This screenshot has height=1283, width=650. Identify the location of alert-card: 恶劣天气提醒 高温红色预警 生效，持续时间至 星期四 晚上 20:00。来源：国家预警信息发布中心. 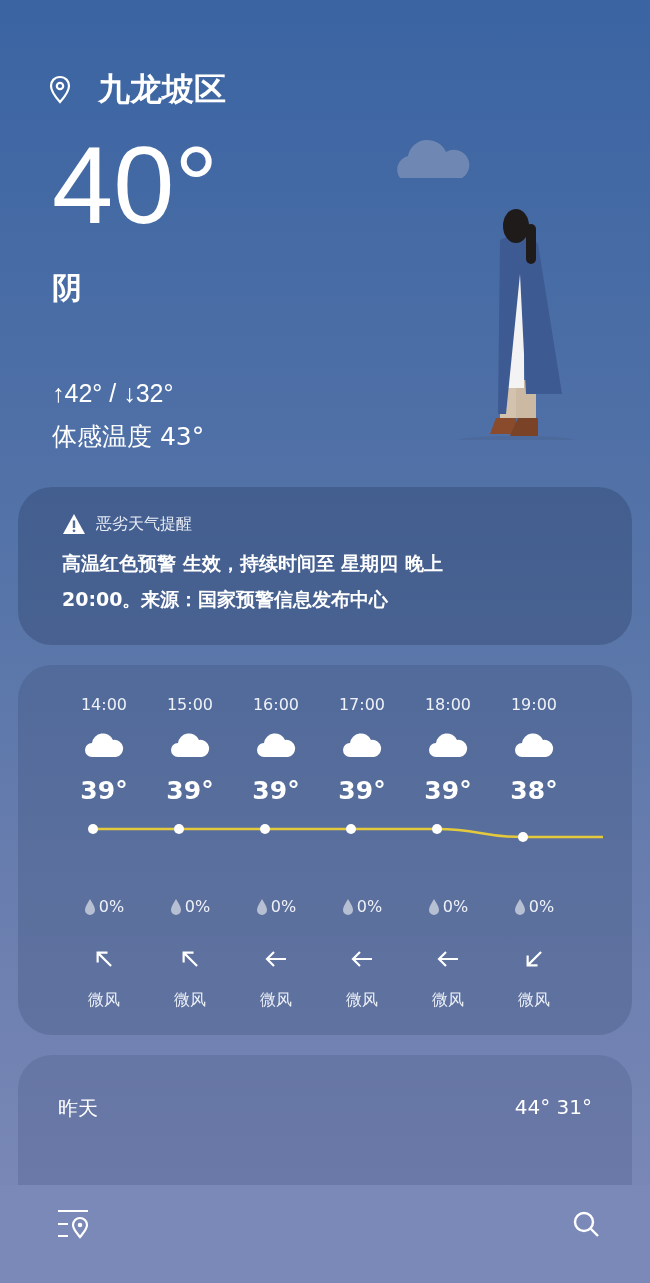
(325, 566).